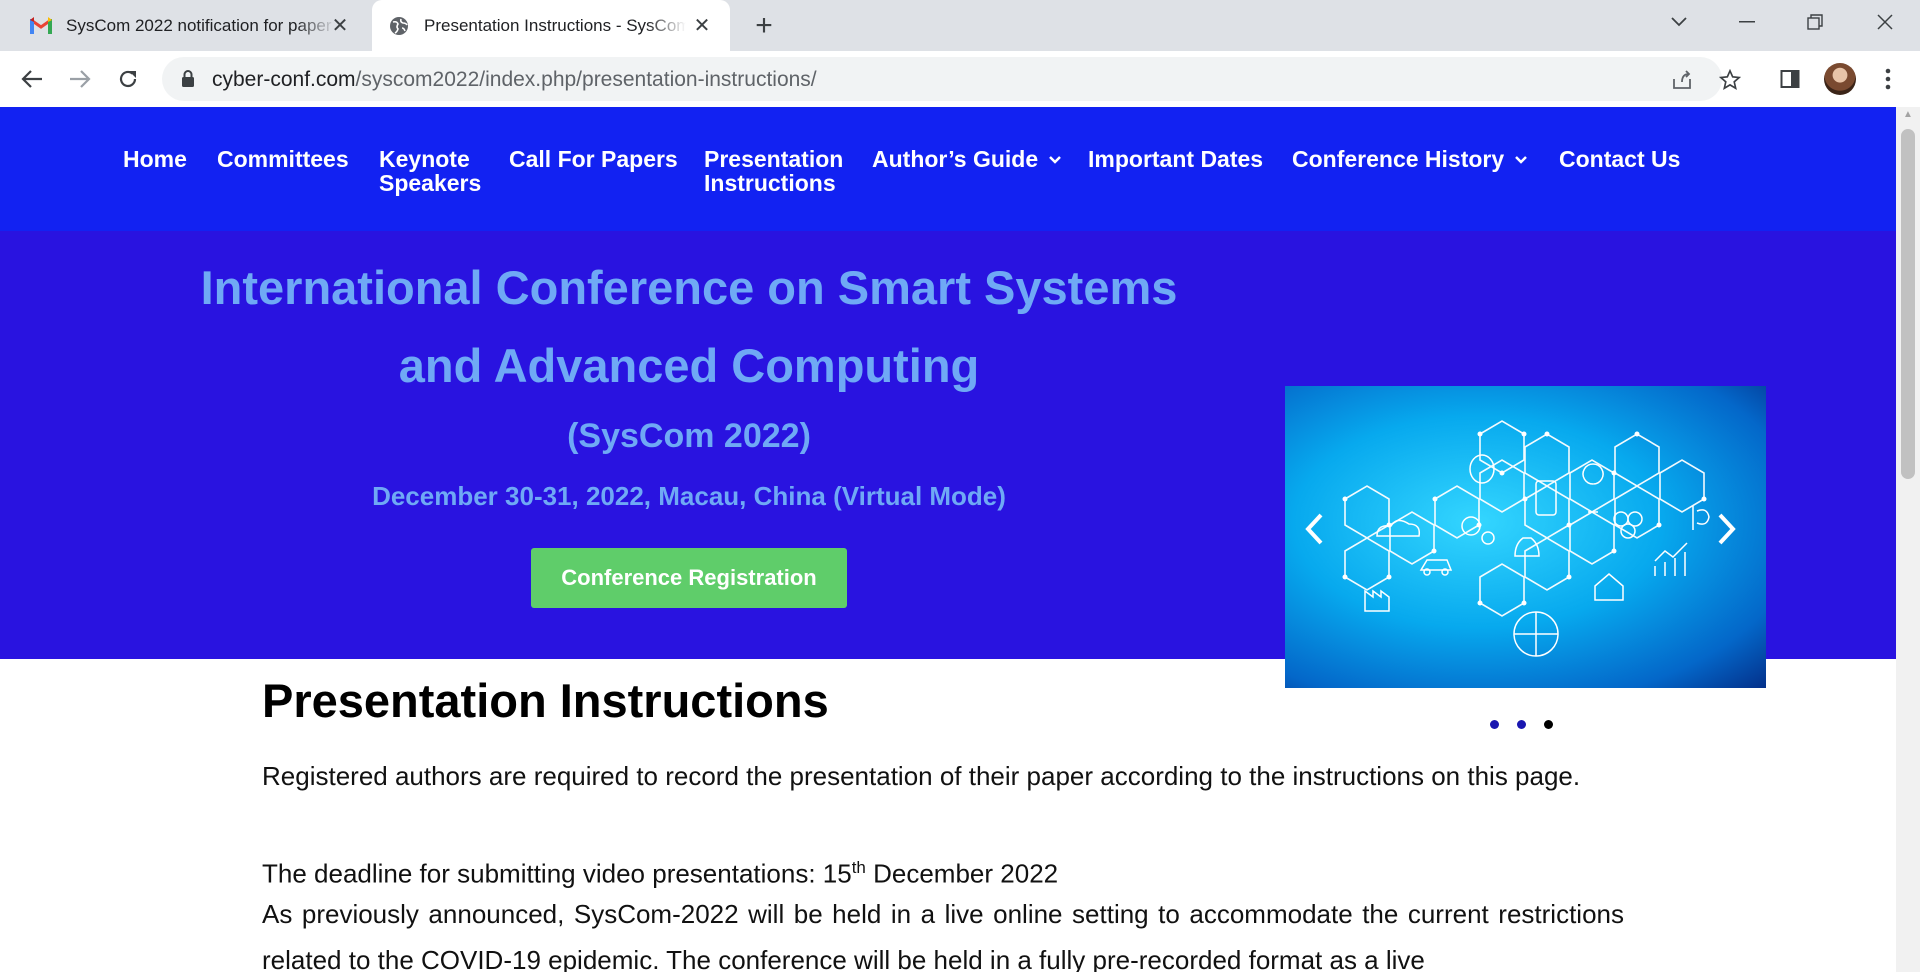  What do you see at coordinates (1732, 534) in the screenshot?
I see `slider-next-arrow-icon` at bounding box center [1732, 534].